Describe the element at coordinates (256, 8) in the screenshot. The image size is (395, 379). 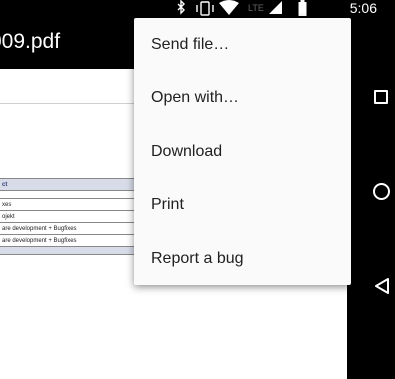
I see `lte-icon: LTE` at that location.